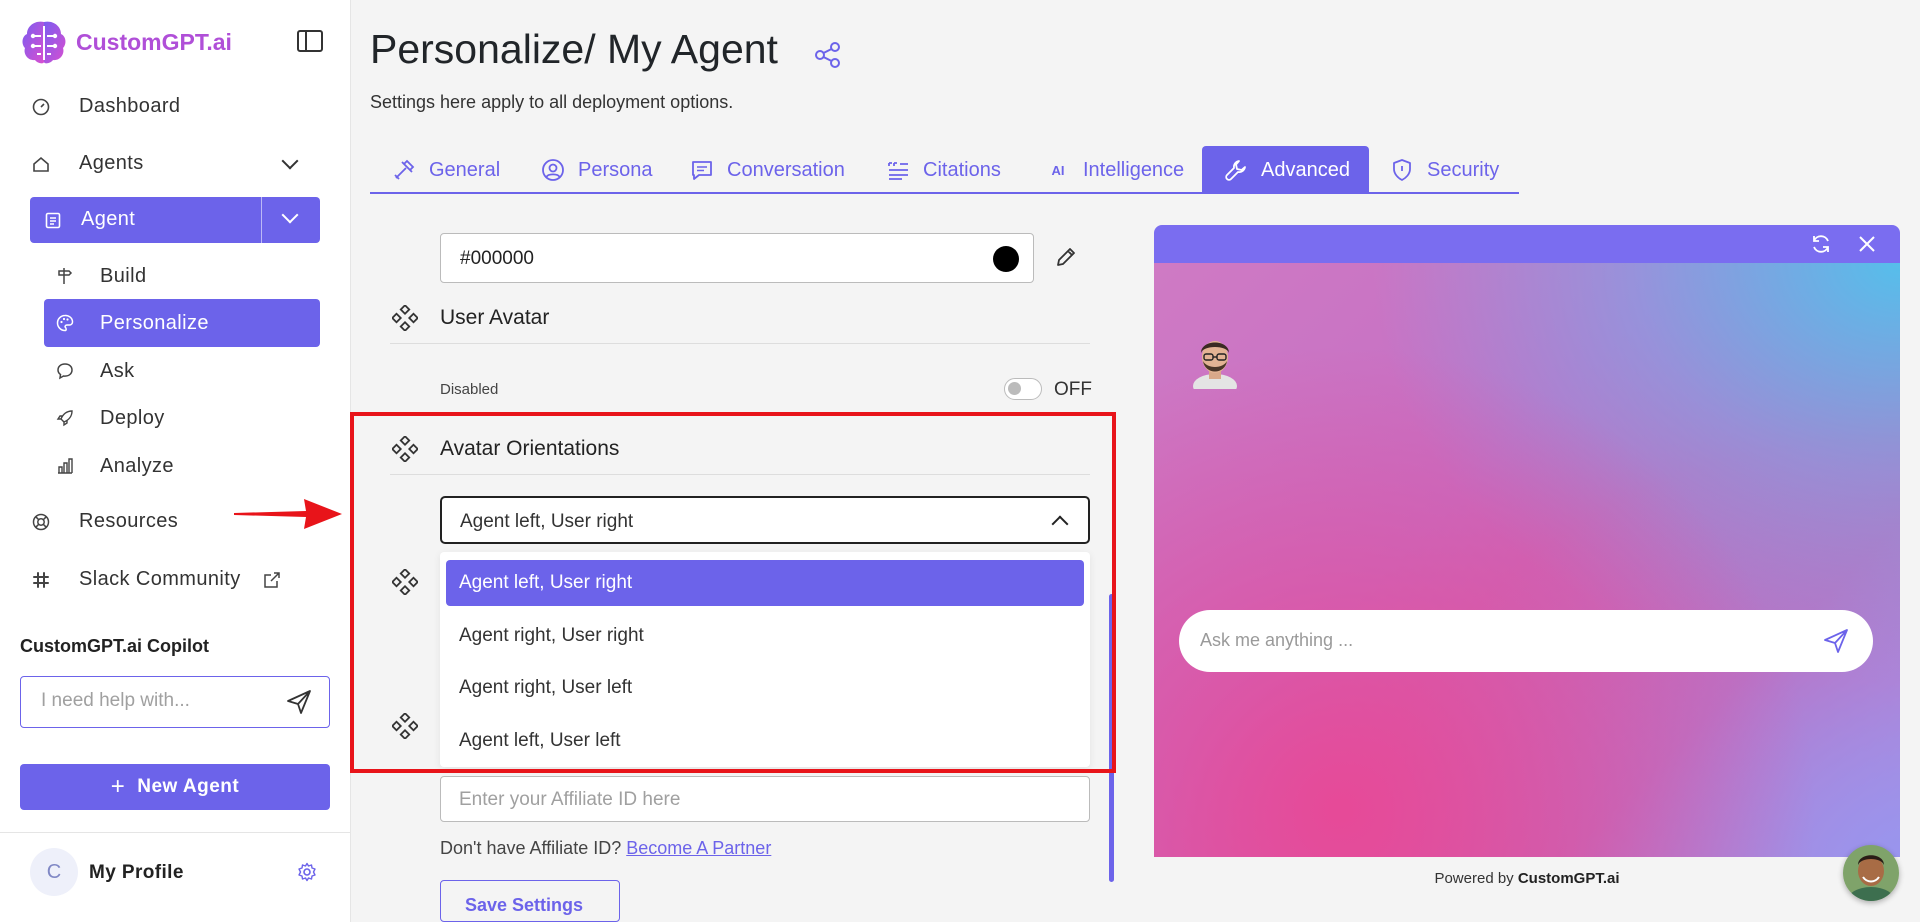 Image resolution: width=1920 pixels, height=922 pixels. What do you see at coordinates (786, 169) in the screenshot?
I see `tab-label: Conversation` at bounding box center [786, 169].